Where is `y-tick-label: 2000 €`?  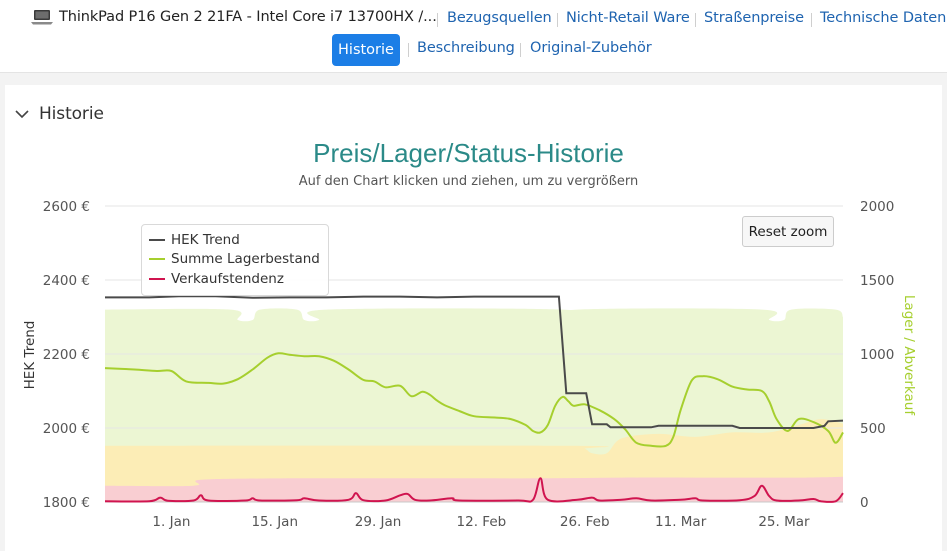 y-tick-label: 2000 € is located at coordinates (66, 429).